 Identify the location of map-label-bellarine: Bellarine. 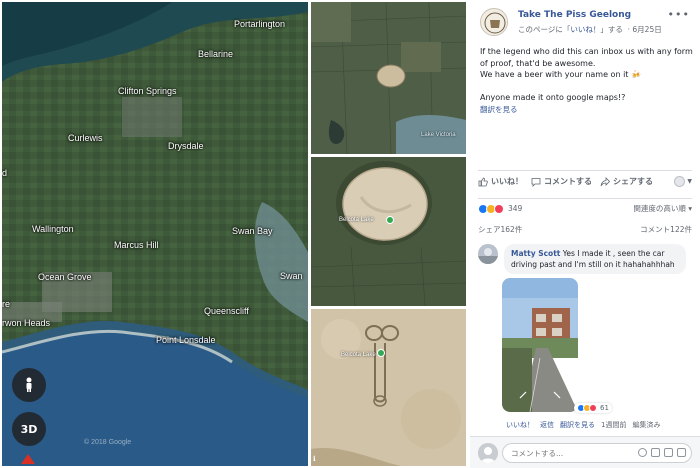
(216, 54).